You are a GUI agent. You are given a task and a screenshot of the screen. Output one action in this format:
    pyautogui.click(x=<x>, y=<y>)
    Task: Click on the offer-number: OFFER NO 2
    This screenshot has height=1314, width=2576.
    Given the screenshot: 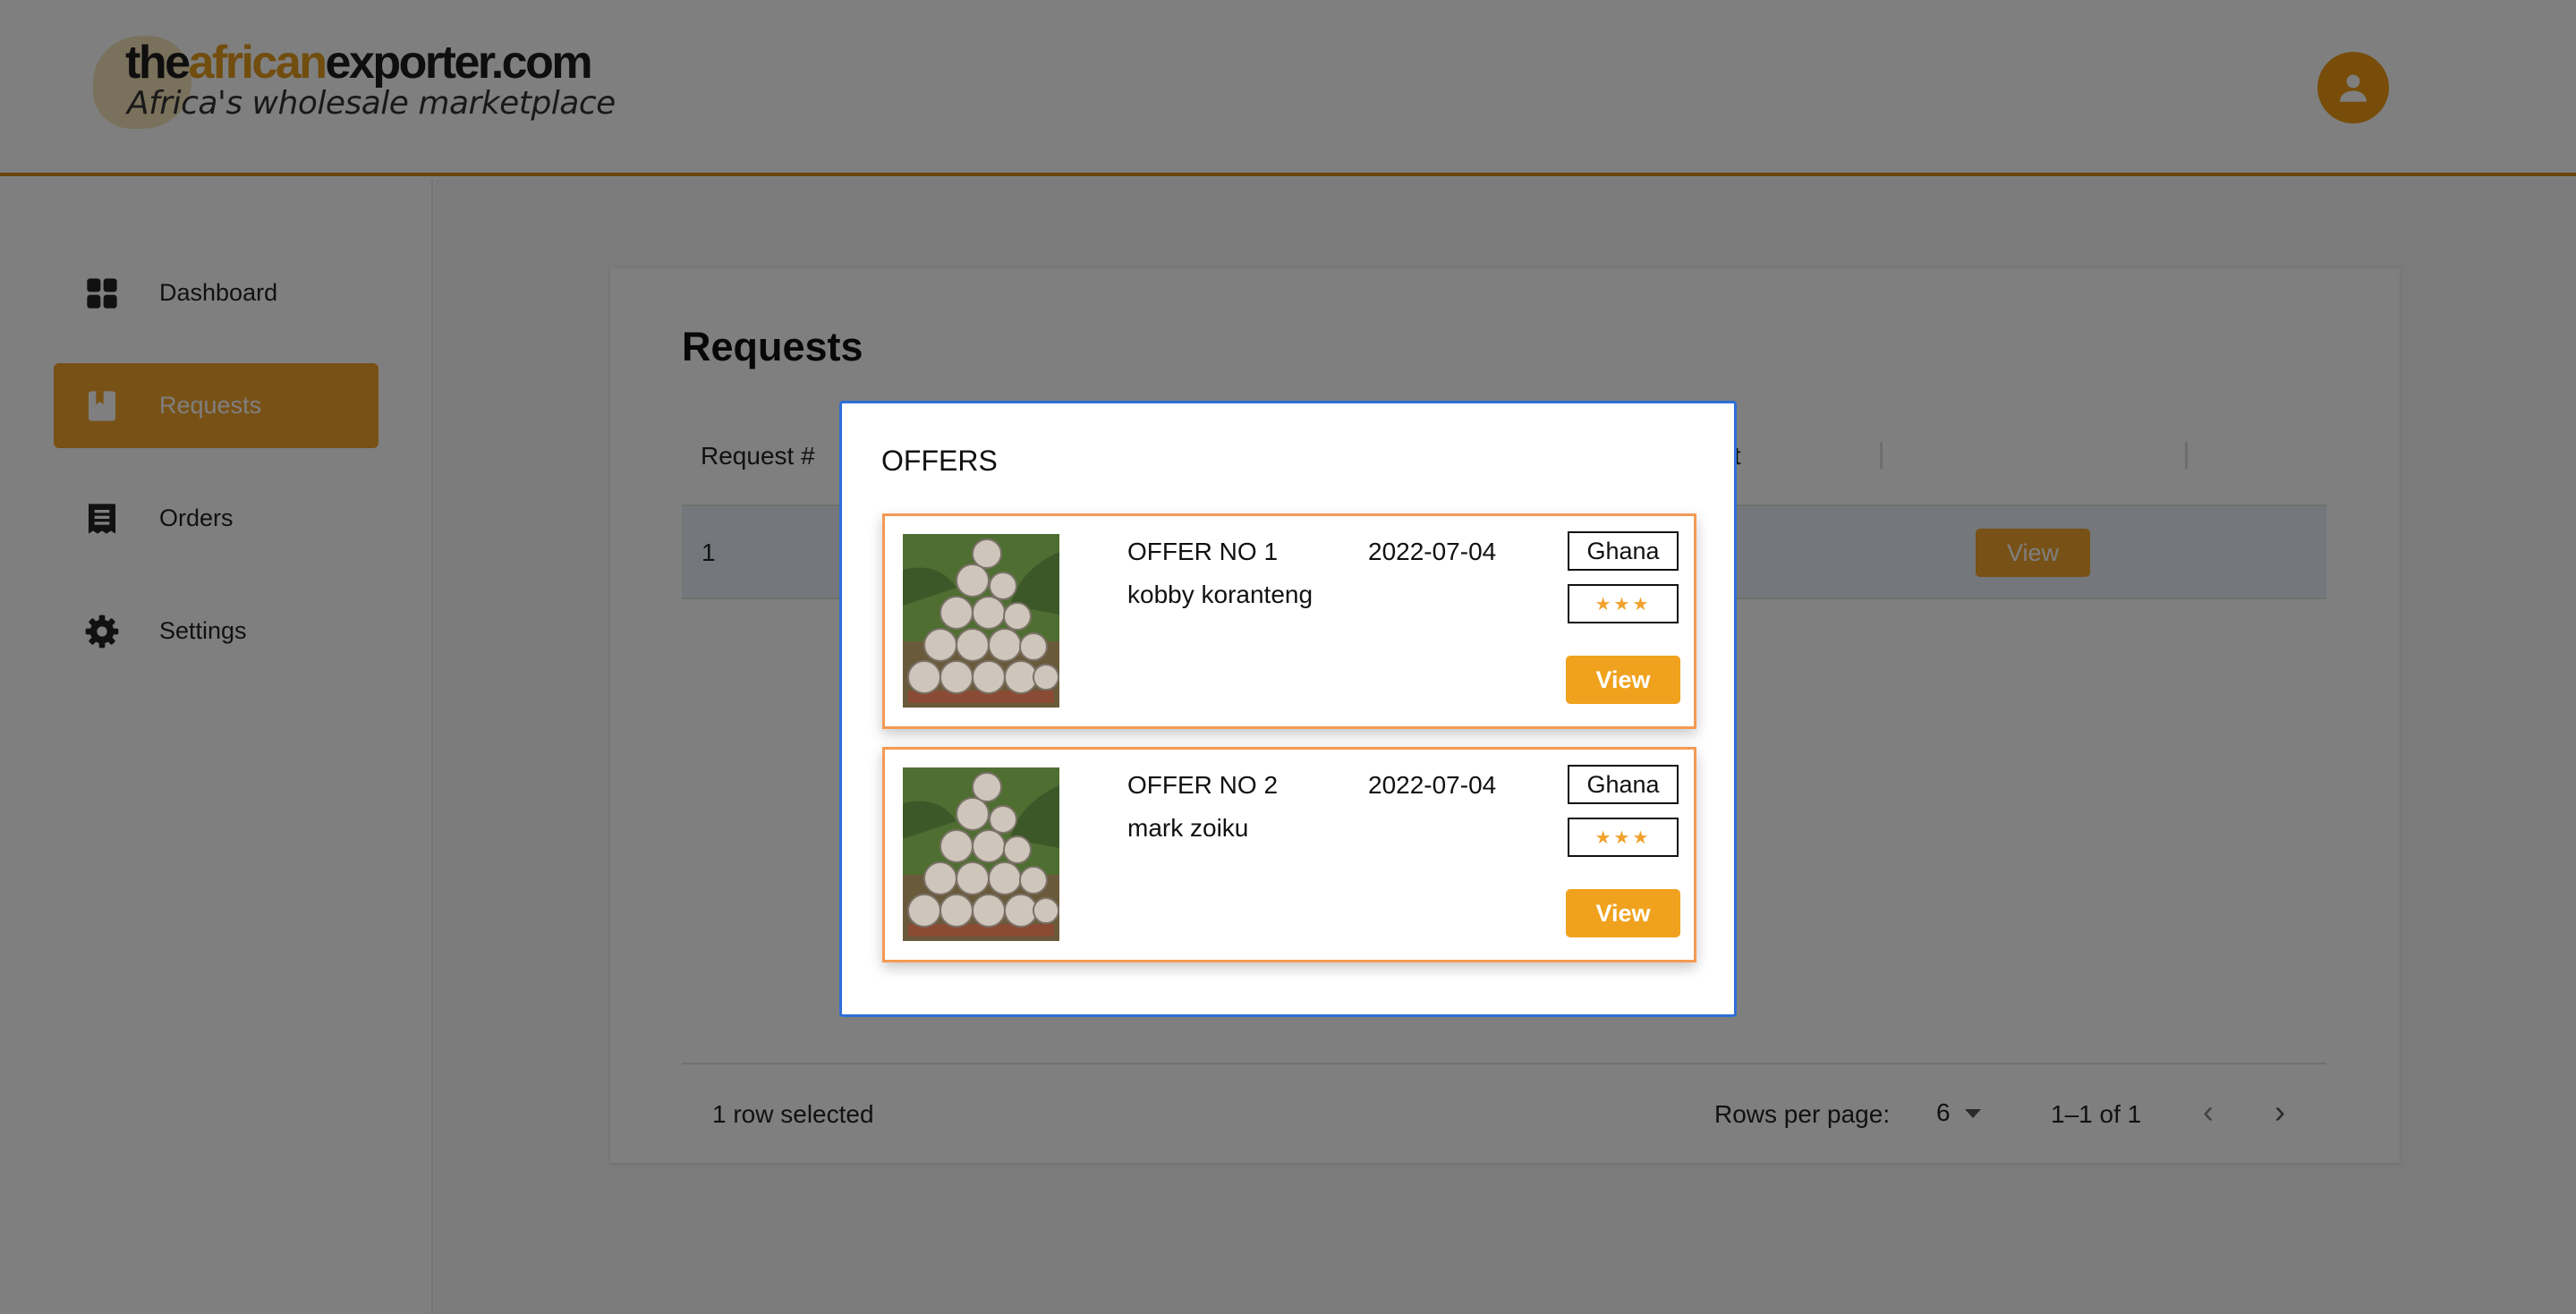 What is the action you would take?
    pyautogui.click(x=1203, y=785)
    